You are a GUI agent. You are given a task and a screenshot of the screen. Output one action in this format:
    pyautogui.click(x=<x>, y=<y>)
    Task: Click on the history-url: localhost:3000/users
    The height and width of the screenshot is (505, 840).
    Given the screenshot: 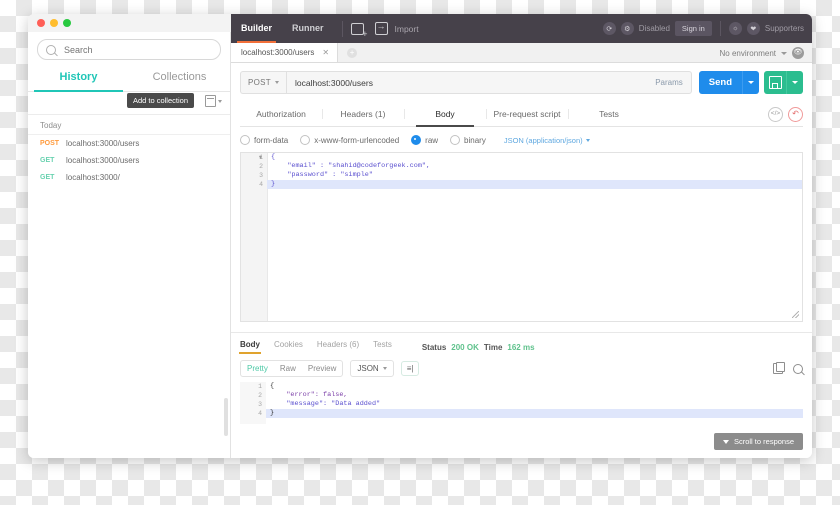 What is the action you would take?
    pyautogui.click(x=103, y=160)
    